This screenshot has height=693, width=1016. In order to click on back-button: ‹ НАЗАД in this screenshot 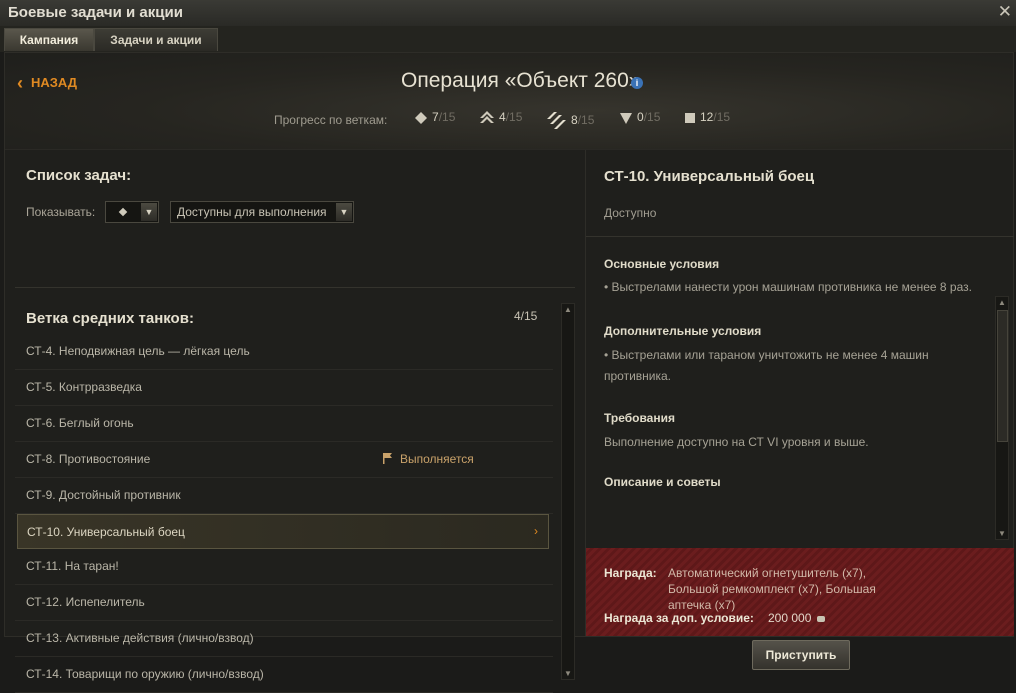, I will do `click(47, 83)`.